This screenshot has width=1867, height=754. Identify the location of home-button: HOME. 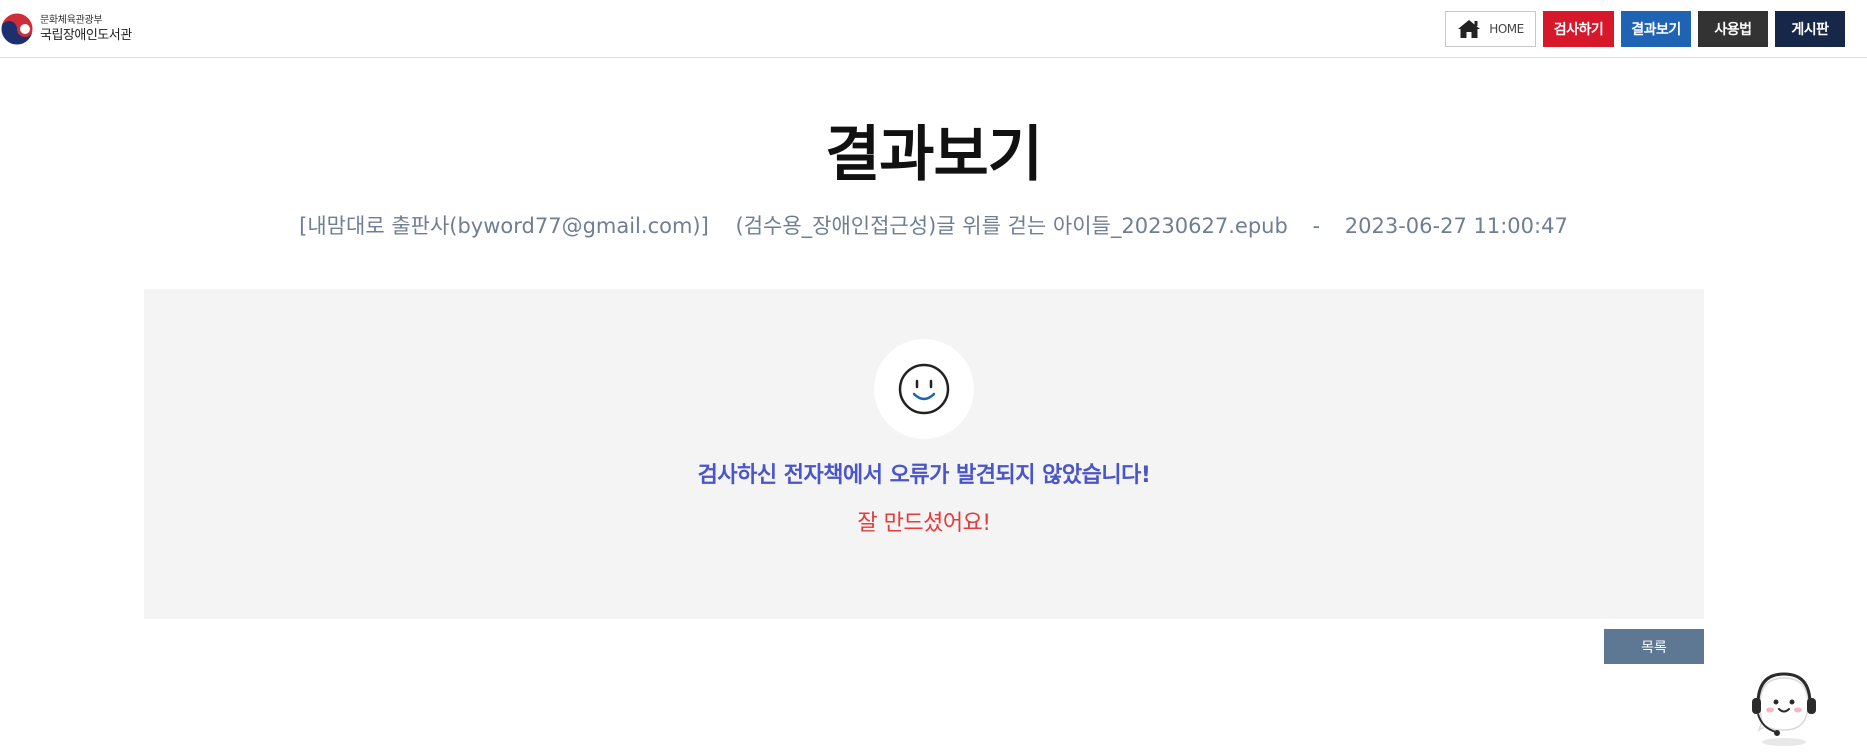
(1490, 29).